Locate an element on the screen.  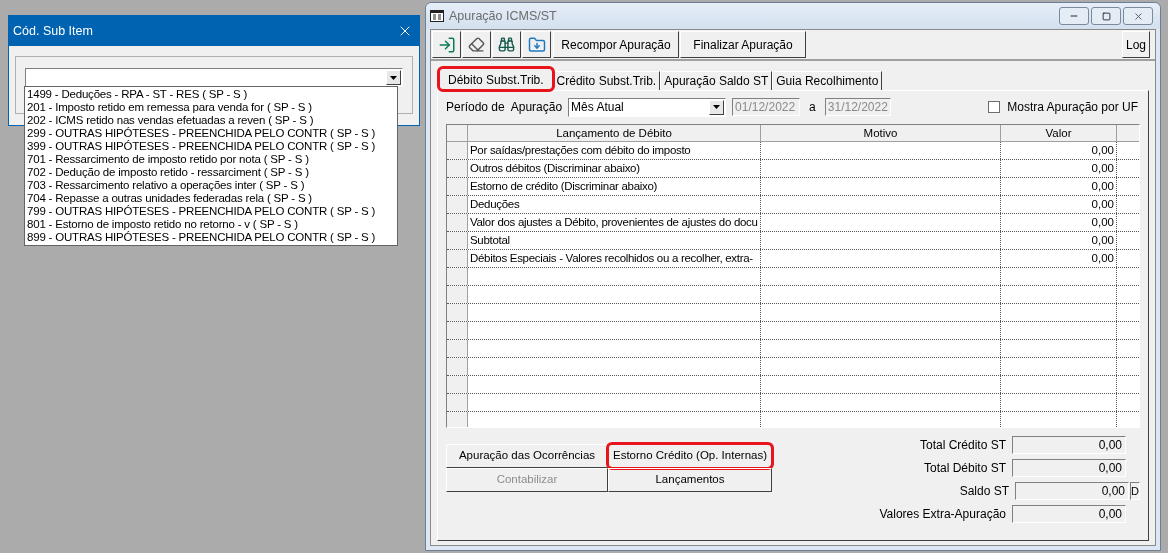
toolbar-button: Finalizar Apuração is located at coordinates (743, 44).